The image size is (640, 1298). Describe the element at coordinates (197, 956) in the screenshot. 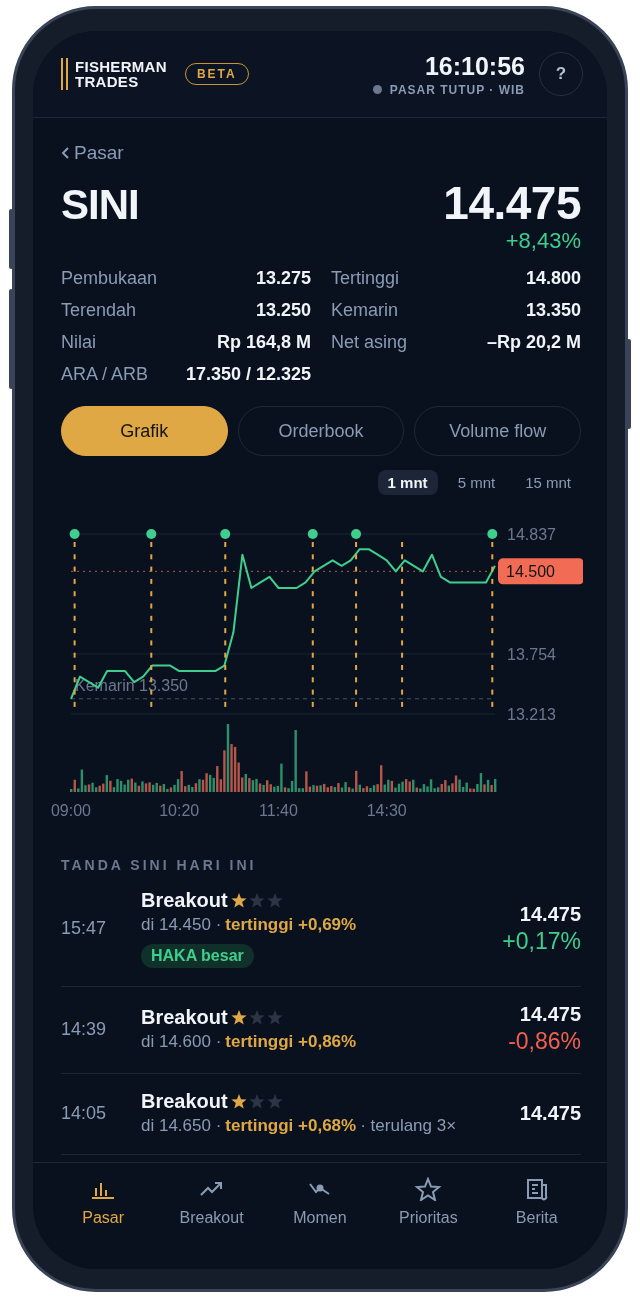

I see `signal-tag: HAKA besar` at that location.